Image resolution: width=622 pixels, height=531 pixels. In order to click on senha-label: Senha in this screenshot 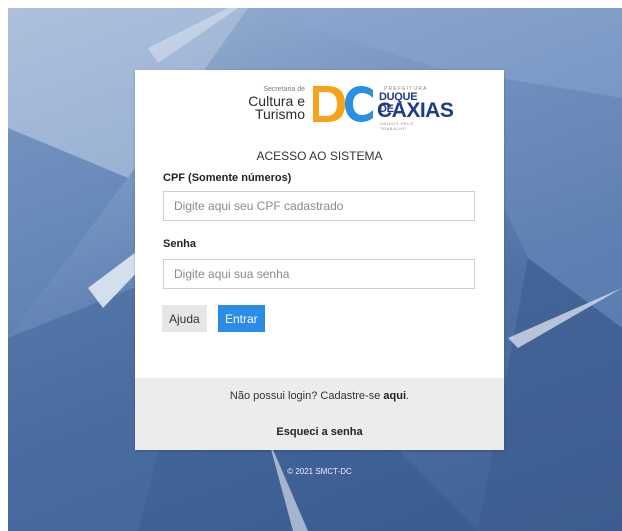, I will do `click(180, 244)`.